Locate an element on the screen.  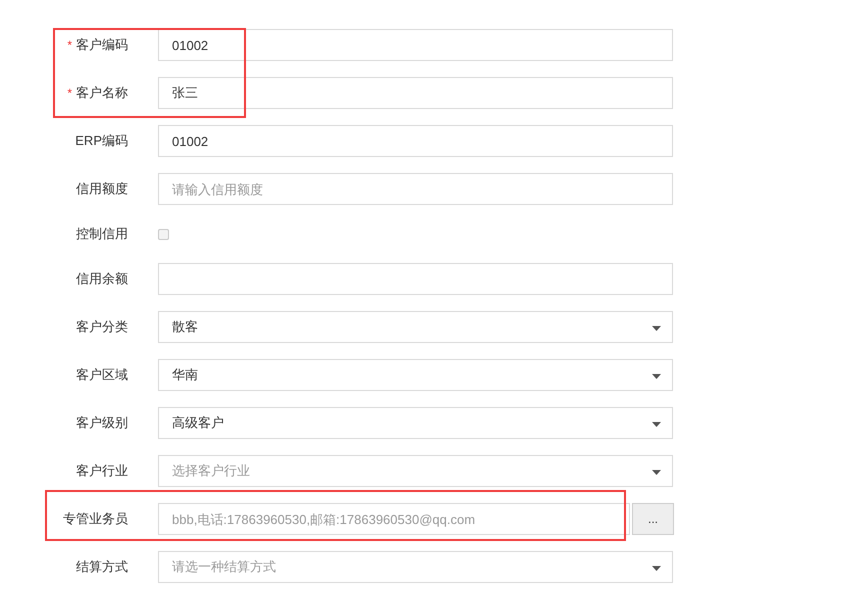
checkbox is located at coordinates (163, 234).